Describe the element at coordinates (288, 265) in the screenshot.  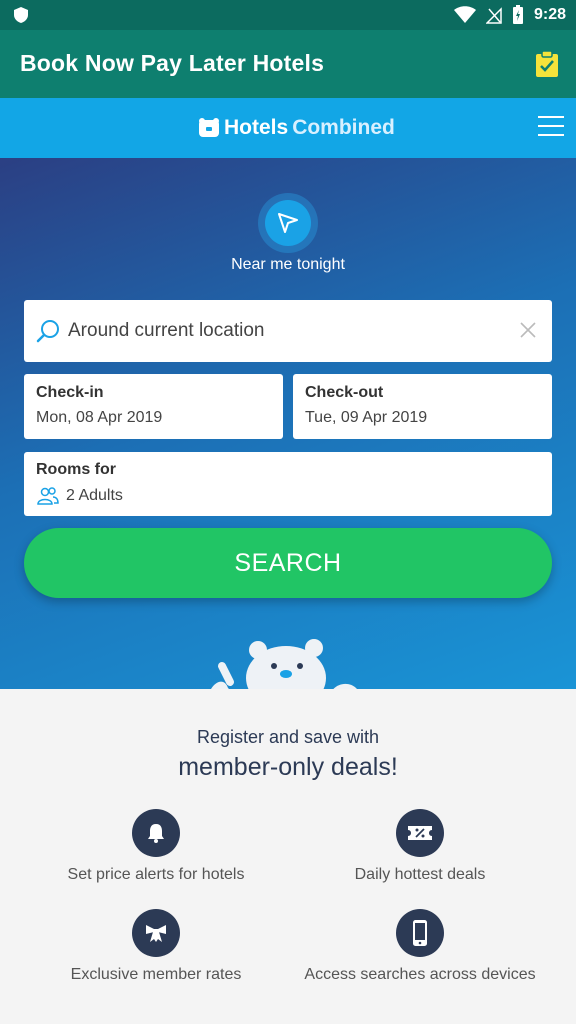
I see `near-me-label: Near me tonight` at that location.